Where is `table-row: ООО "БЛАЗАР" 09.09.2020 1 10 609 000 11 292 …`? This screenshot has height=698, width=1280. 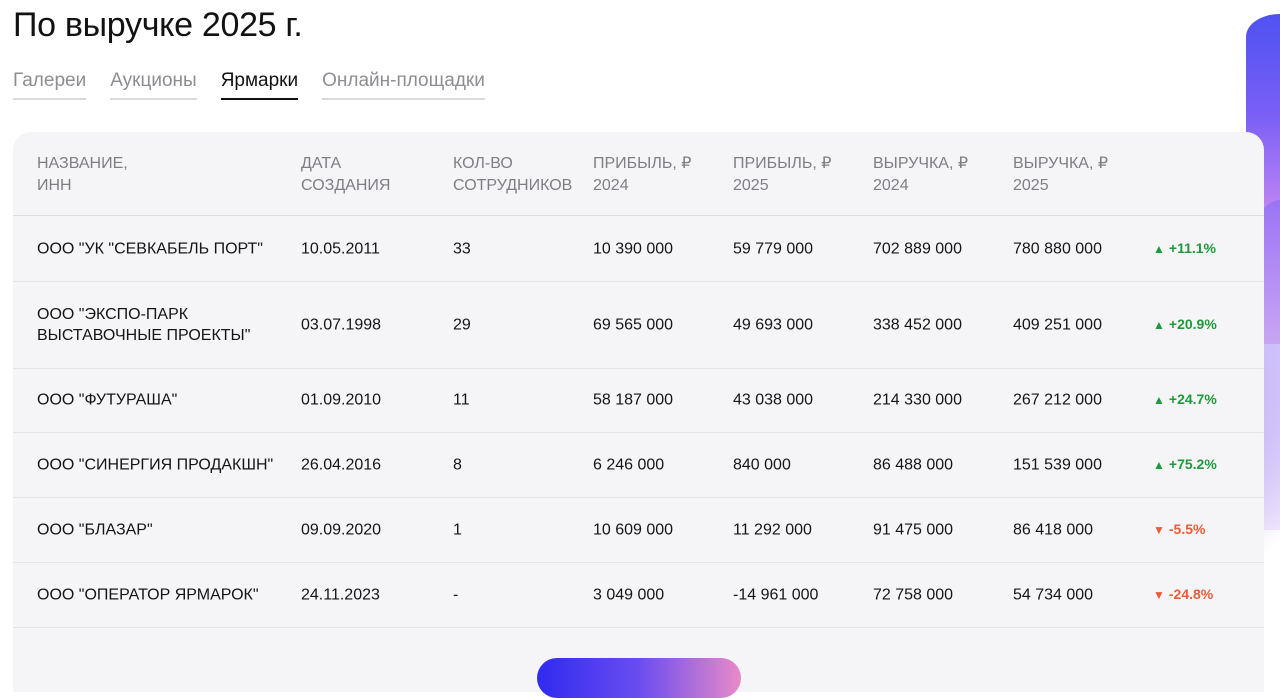
table-row: ООО "БЛАЗАР" 09.09.2020 1 10 609 000 11 292 … is located at coordinates (638, 530).